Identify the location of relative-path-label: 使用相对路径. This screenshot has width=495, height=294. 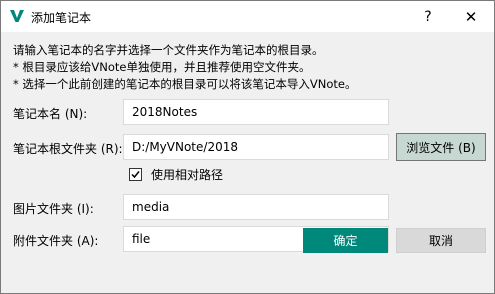
(187, 175).